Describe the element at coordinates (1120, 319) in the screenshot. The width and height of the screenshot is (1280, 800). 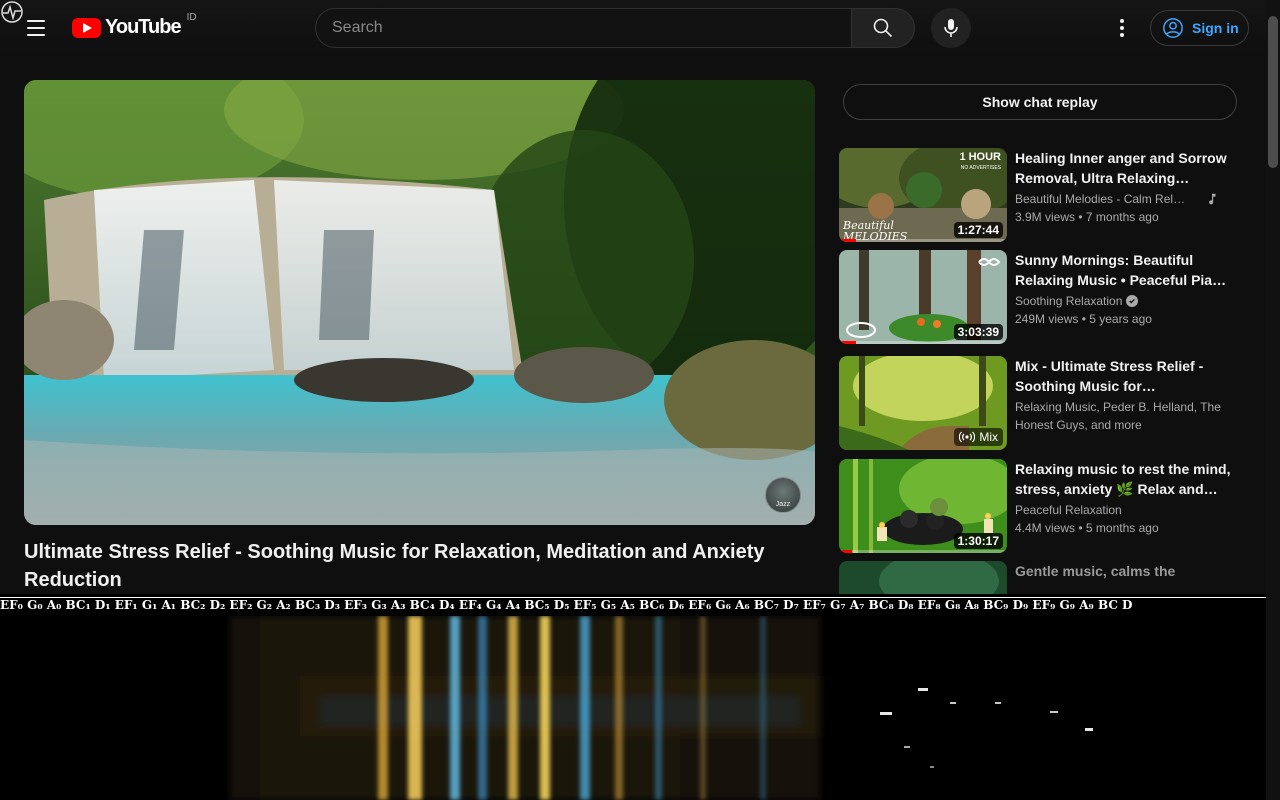
I see `upload-age: 5 years ago` at that location.